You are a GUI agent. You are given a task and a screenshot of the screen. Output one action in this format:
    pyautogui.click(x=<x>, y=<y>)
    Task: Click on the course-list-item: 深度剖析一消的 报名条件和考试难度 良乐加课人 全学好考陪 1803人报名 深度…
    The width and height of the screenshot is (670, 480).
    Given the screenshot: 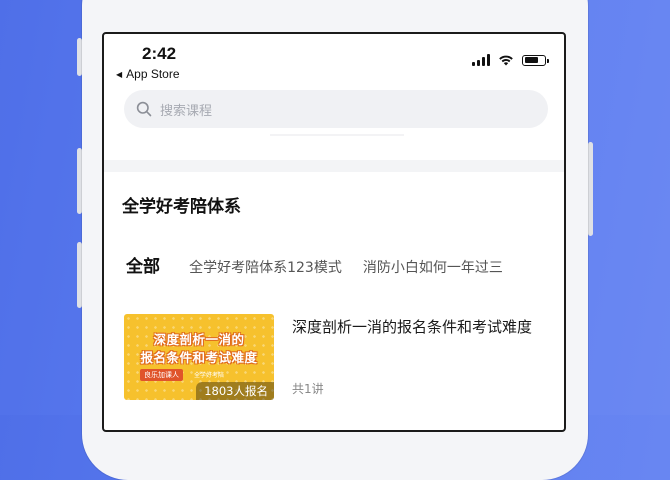 What is the action you would take?
    pyautogui.click(x=339, y=357)
    